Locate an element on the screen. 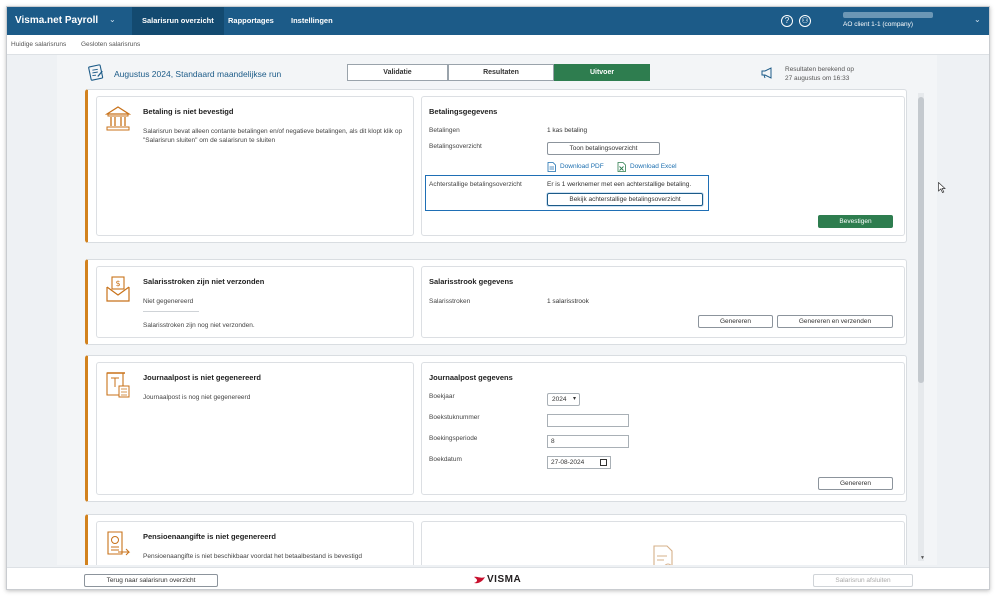 The image size is (999, 598). step-resultaten: Resultaten is located at coordinates (501, 72).